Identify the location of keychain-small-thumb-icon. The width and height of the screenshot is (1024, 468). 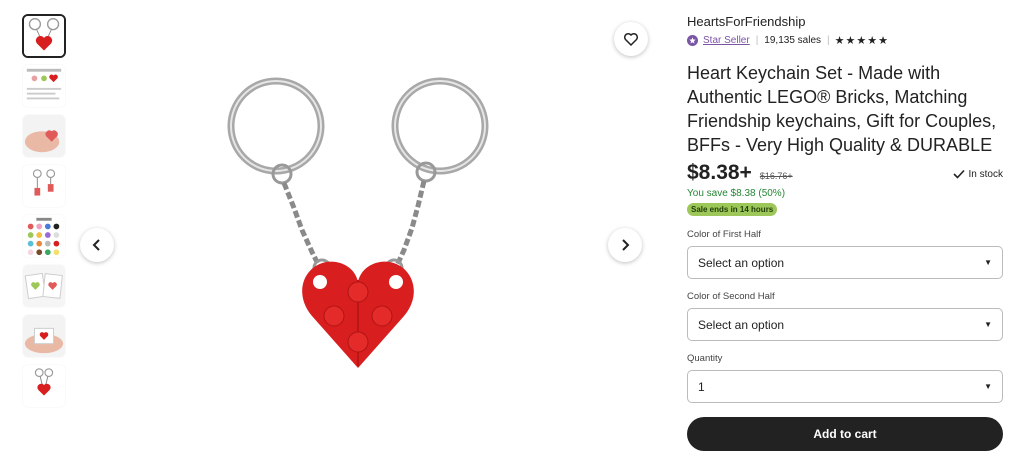
(44, 386).